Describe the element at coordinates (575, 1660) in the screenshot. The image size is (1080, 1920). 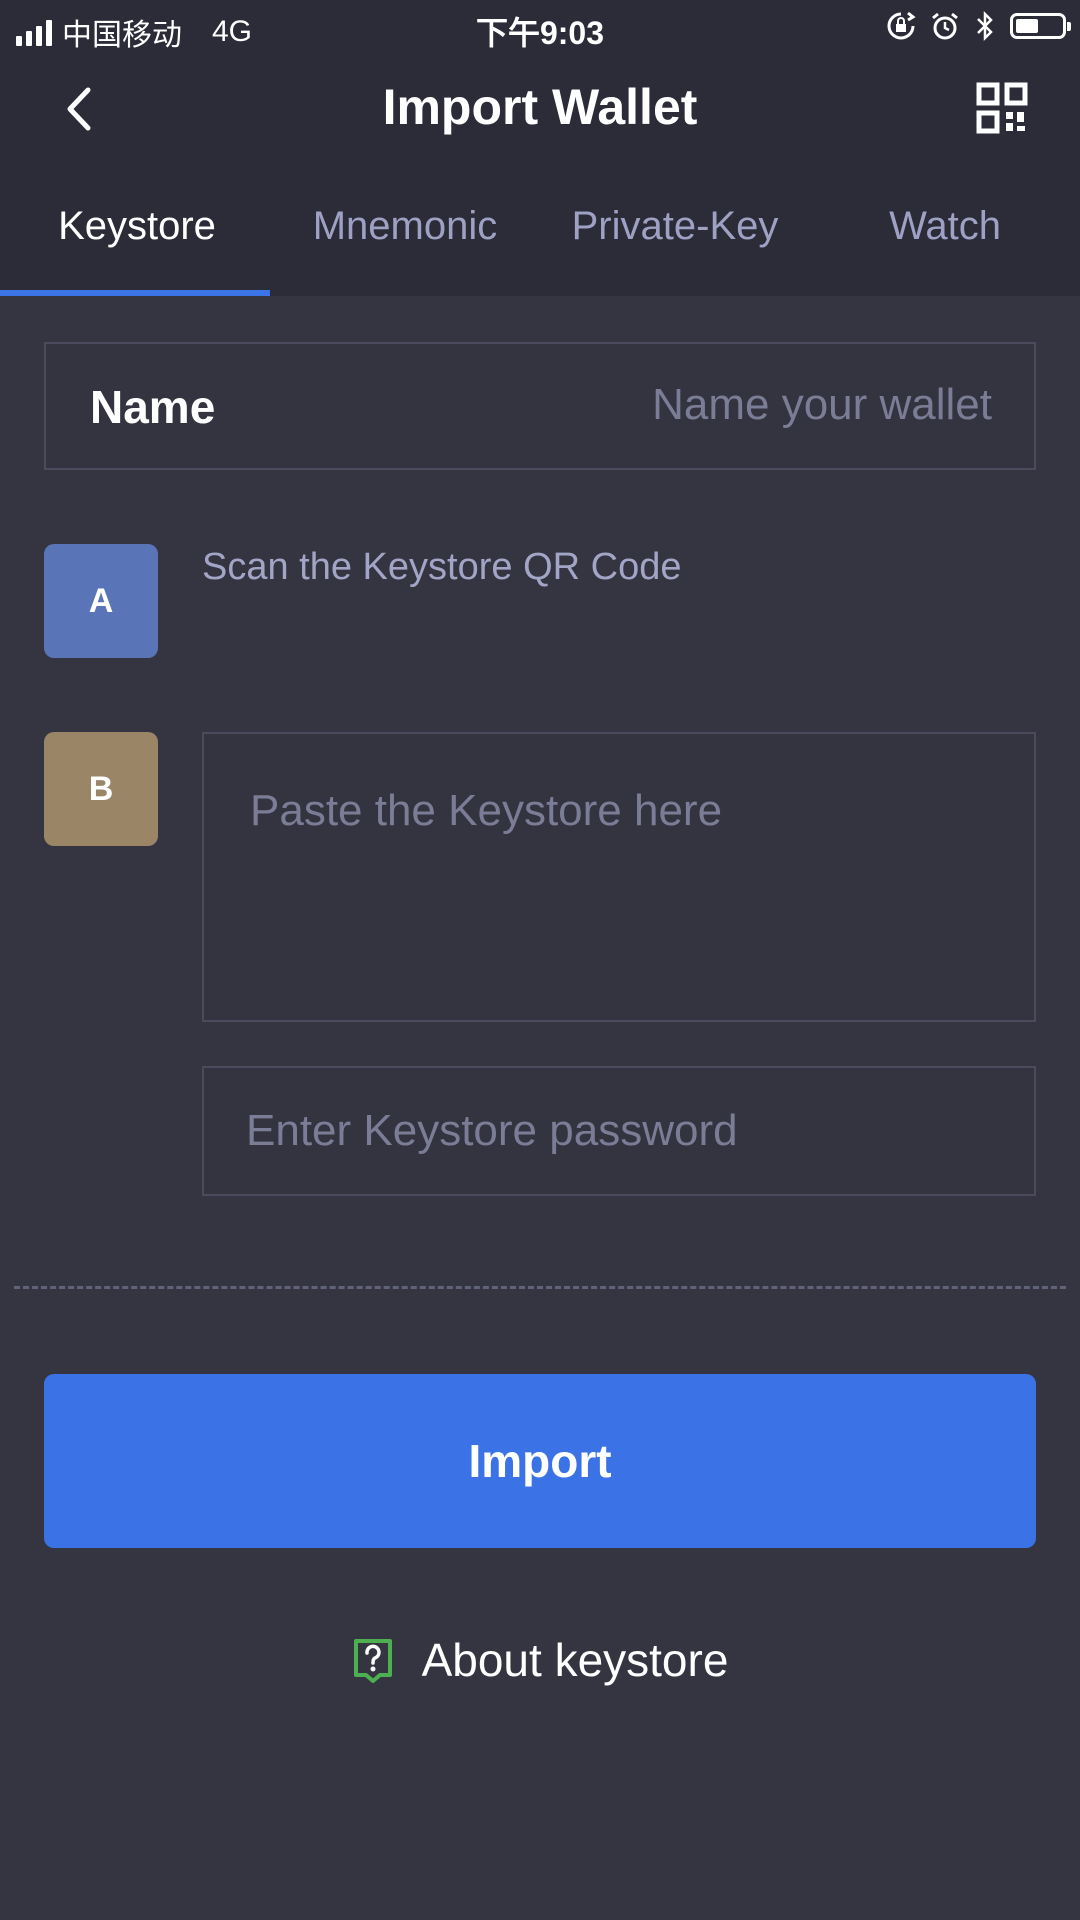
I see `about-keystore-label: About keystore` at that location.